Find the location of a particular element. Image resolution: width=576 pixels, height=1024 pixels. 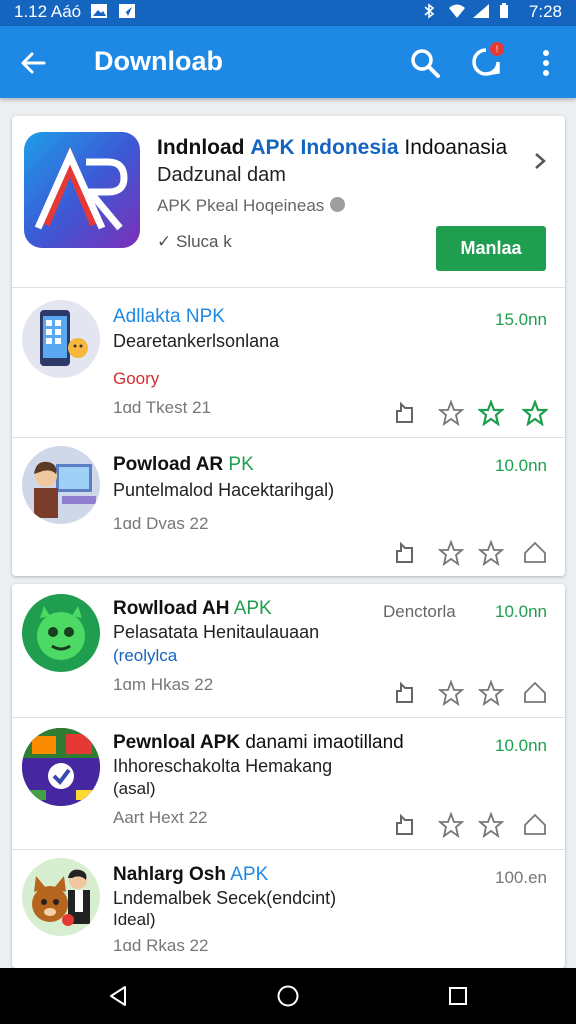

list-item-title-rest: danami imaotilland is located at coordinates (324, 742).